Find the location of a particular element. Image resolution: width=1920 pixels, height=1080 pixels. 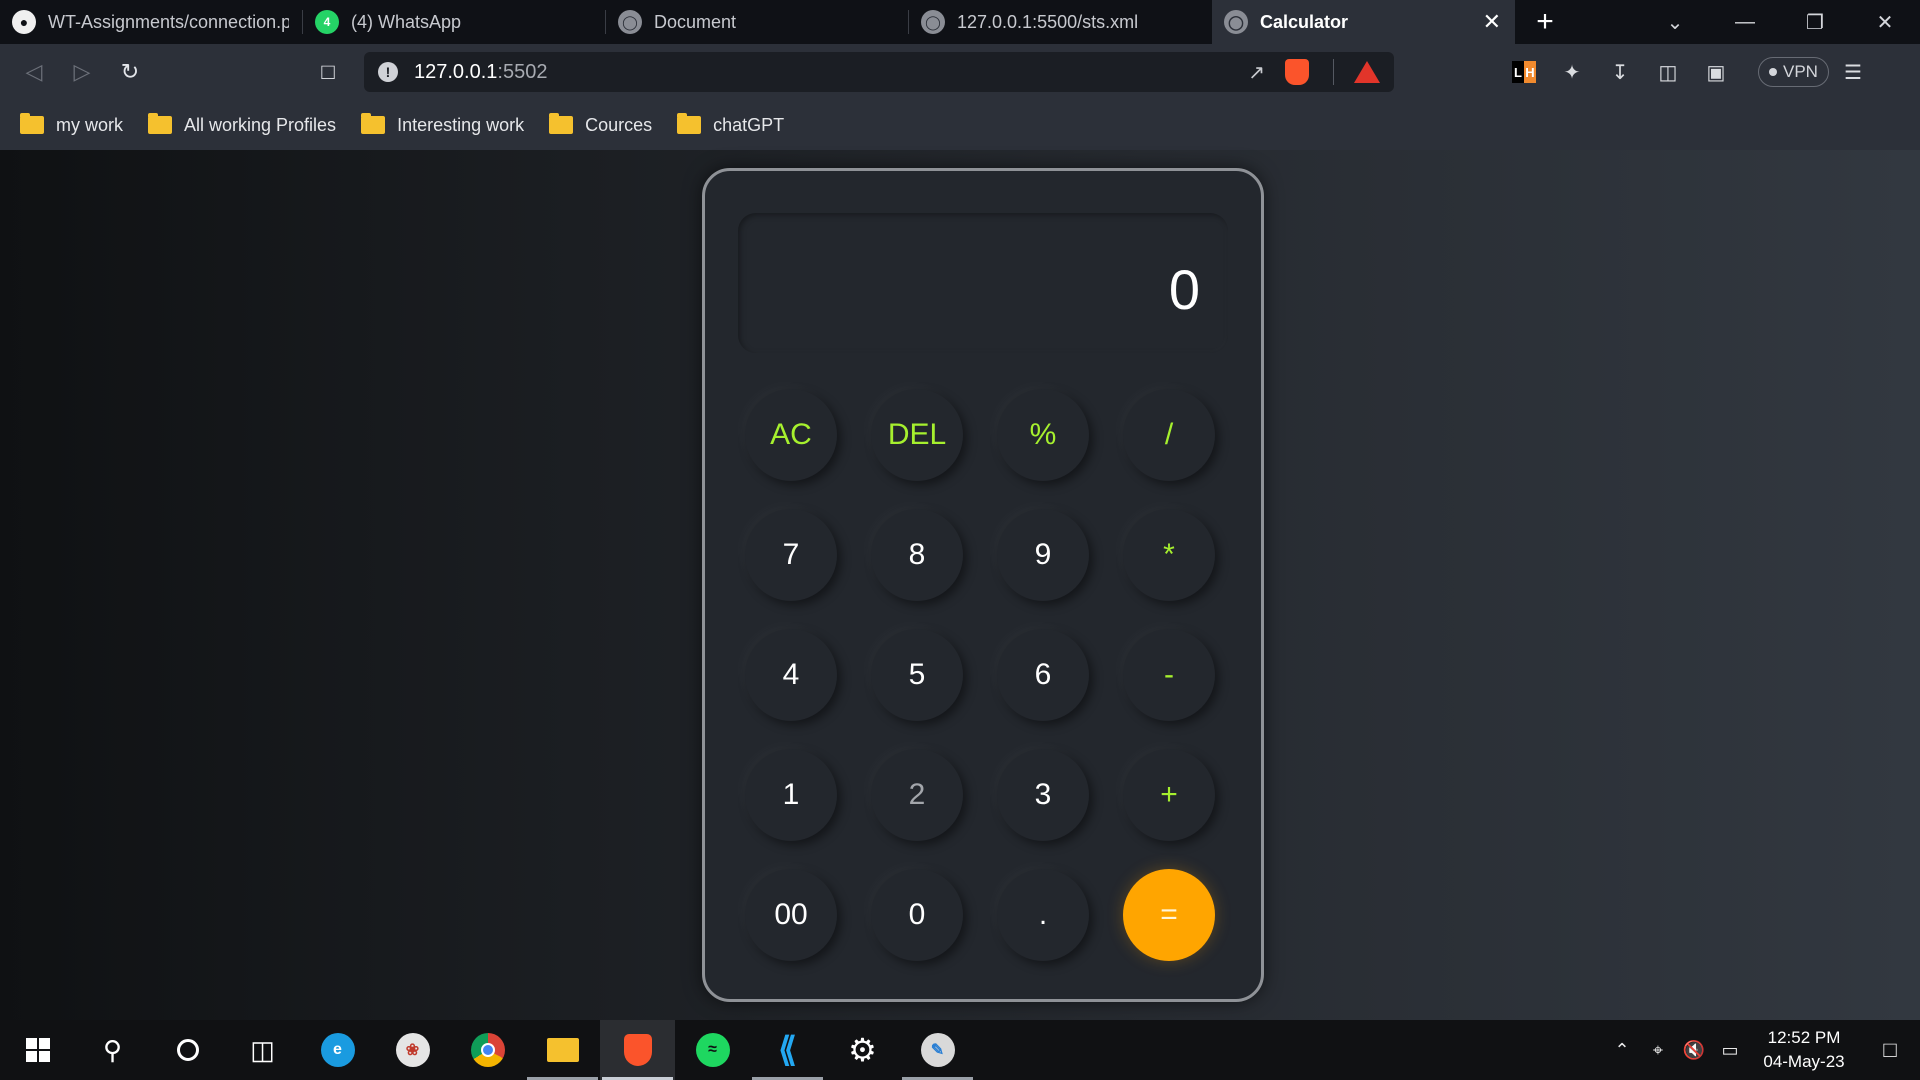

key-8: 8 is located at coordinates (917, 555).